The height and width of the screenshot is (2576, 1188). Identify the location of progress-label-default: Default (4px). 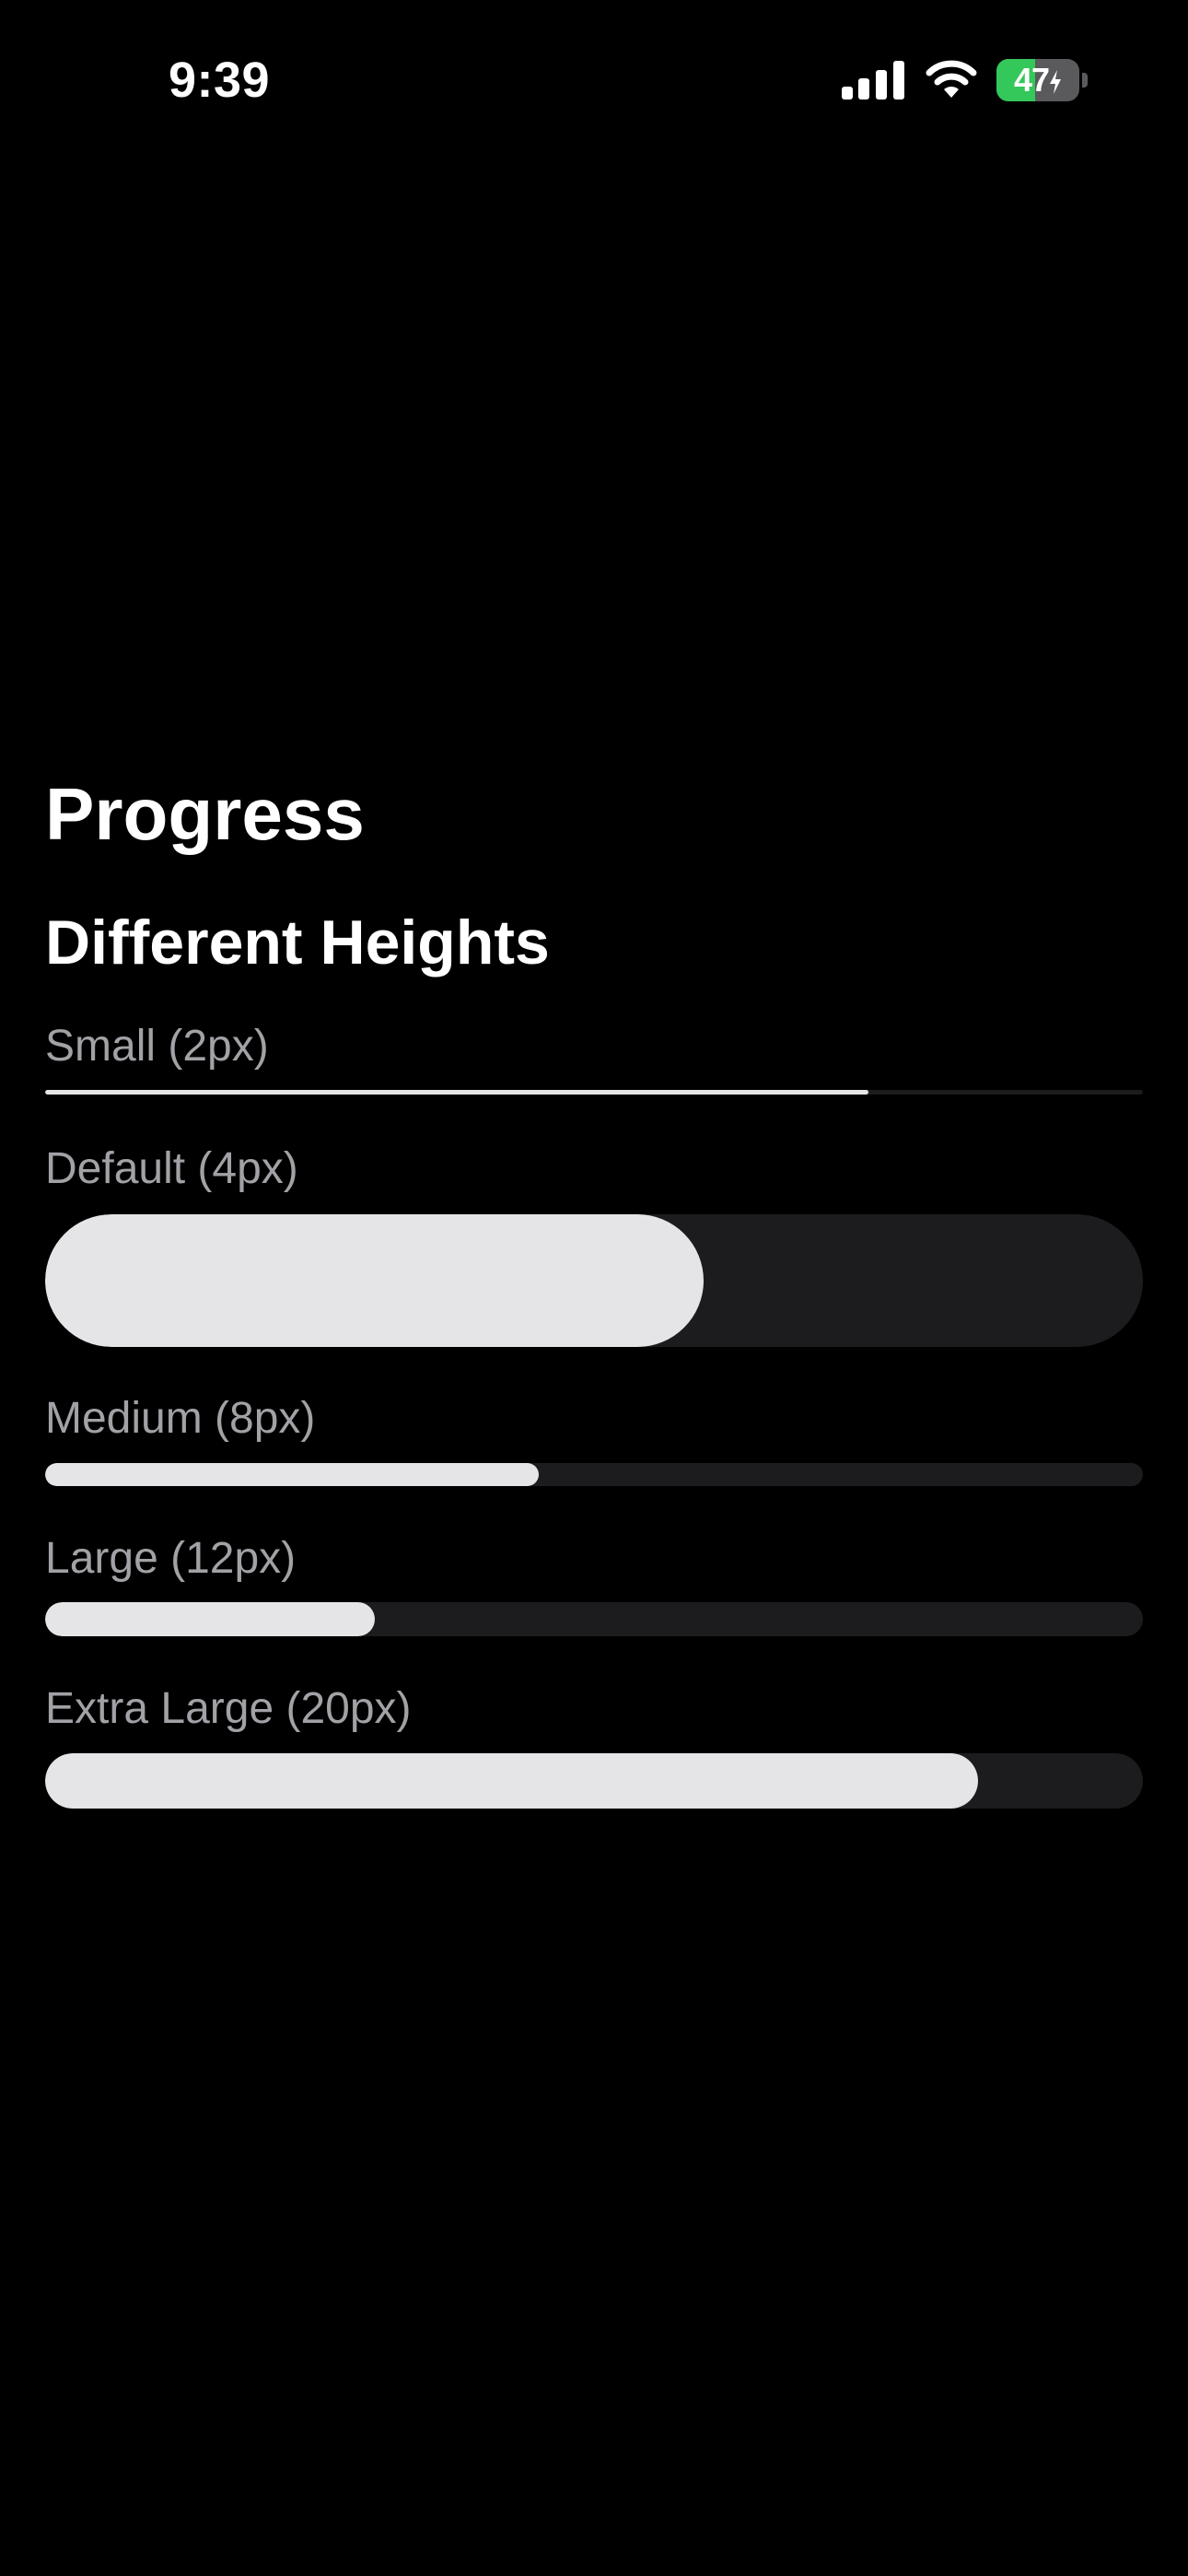
(172, 1168).